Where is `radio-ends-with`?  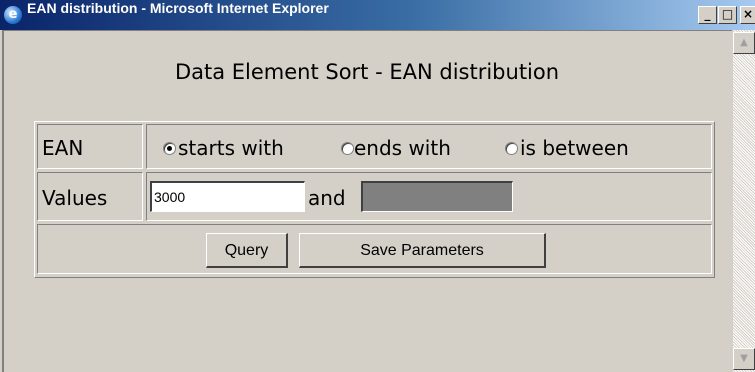
radio-ends-with is located at coordinates (347, 148).